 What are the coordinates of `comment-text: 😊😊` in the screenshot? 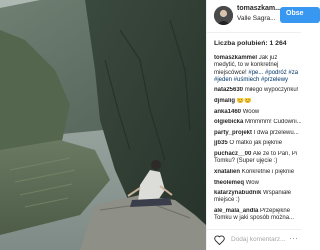 It's located at (244, 101).